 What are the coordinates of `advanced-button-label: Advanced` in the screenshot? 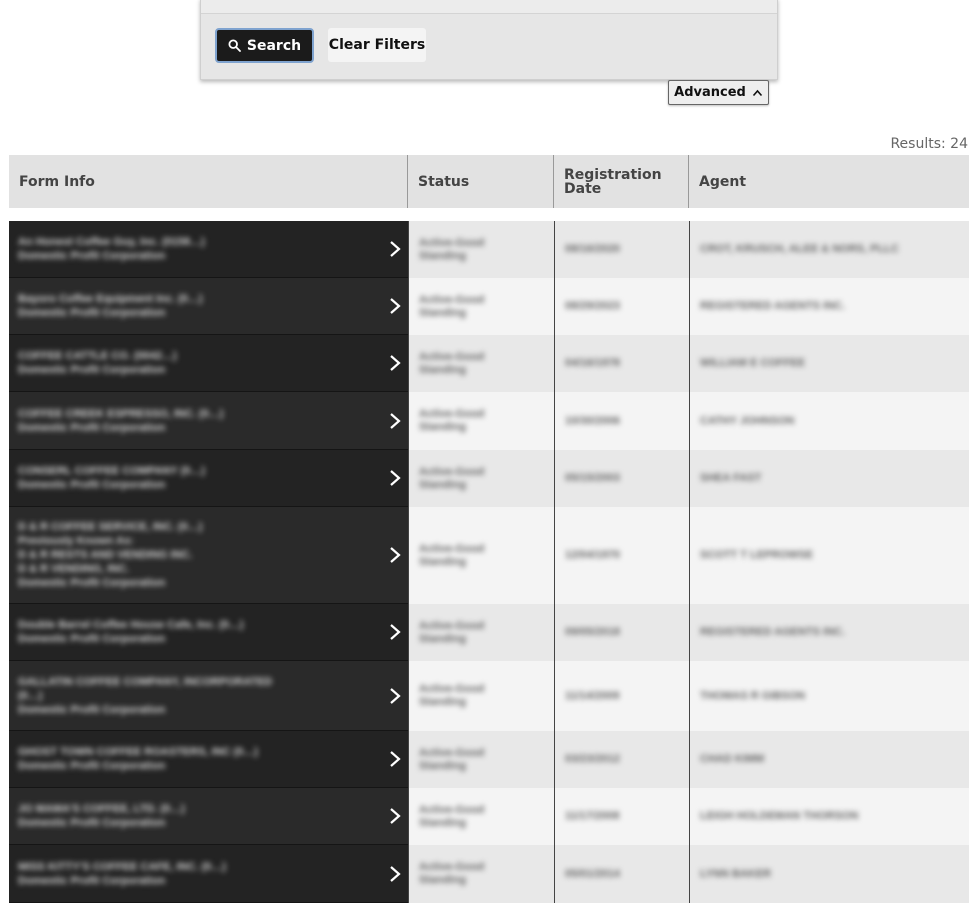 It's located at (710, 92).